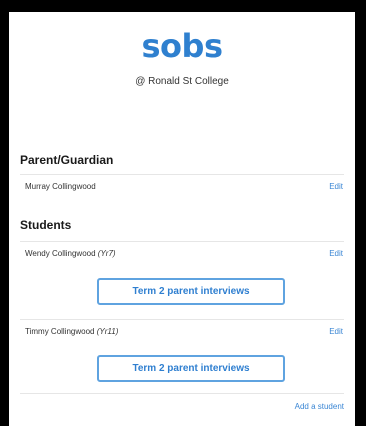  What do you see at coordinates (336, 186) in the screenshot?
I see `edit-parent-link: Edit` at bounding box center [336, 186].